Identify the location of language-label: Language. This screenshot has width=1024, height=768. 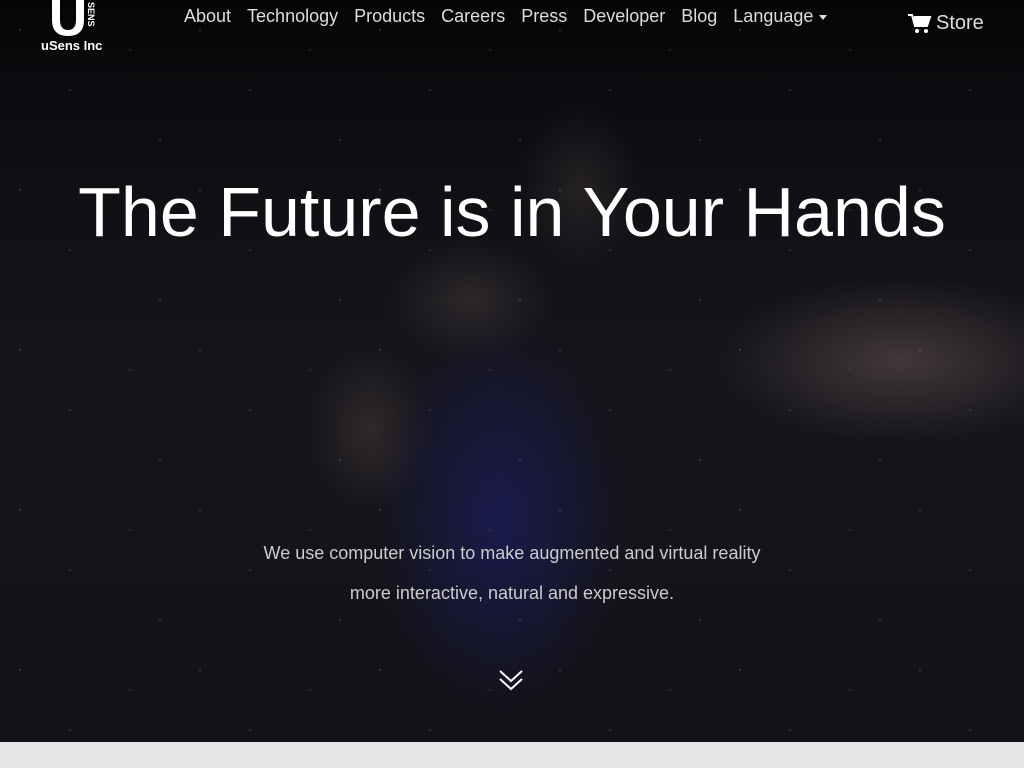
(773, 16).